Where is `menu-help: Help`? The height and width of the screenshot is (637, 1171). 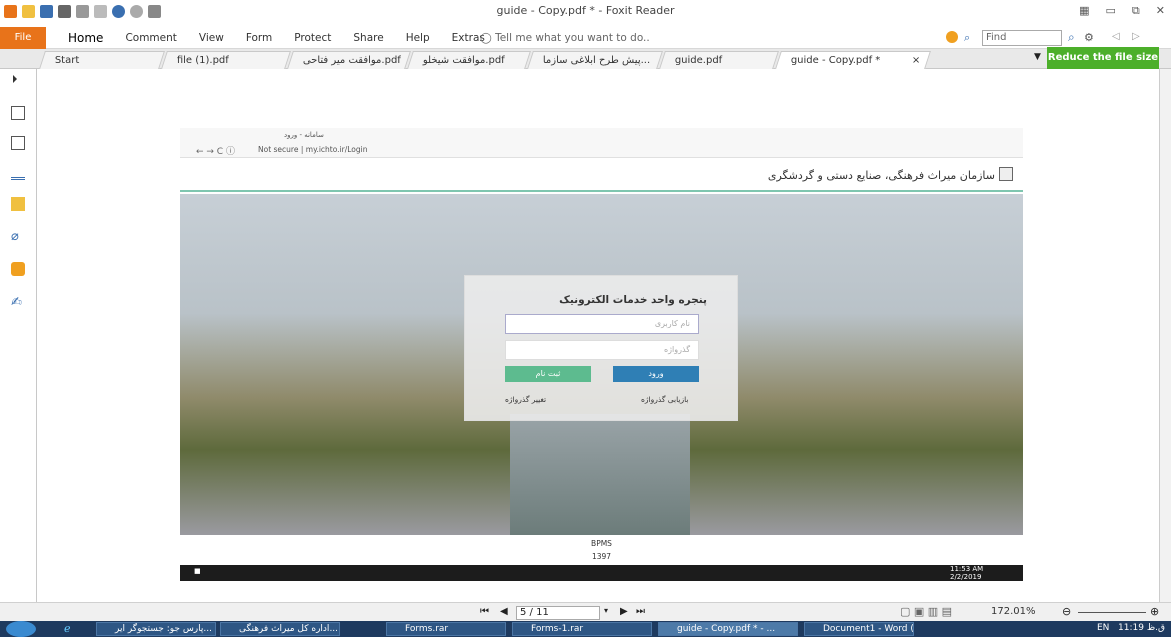 menu-help: Help is located at coordinates (418, 38).